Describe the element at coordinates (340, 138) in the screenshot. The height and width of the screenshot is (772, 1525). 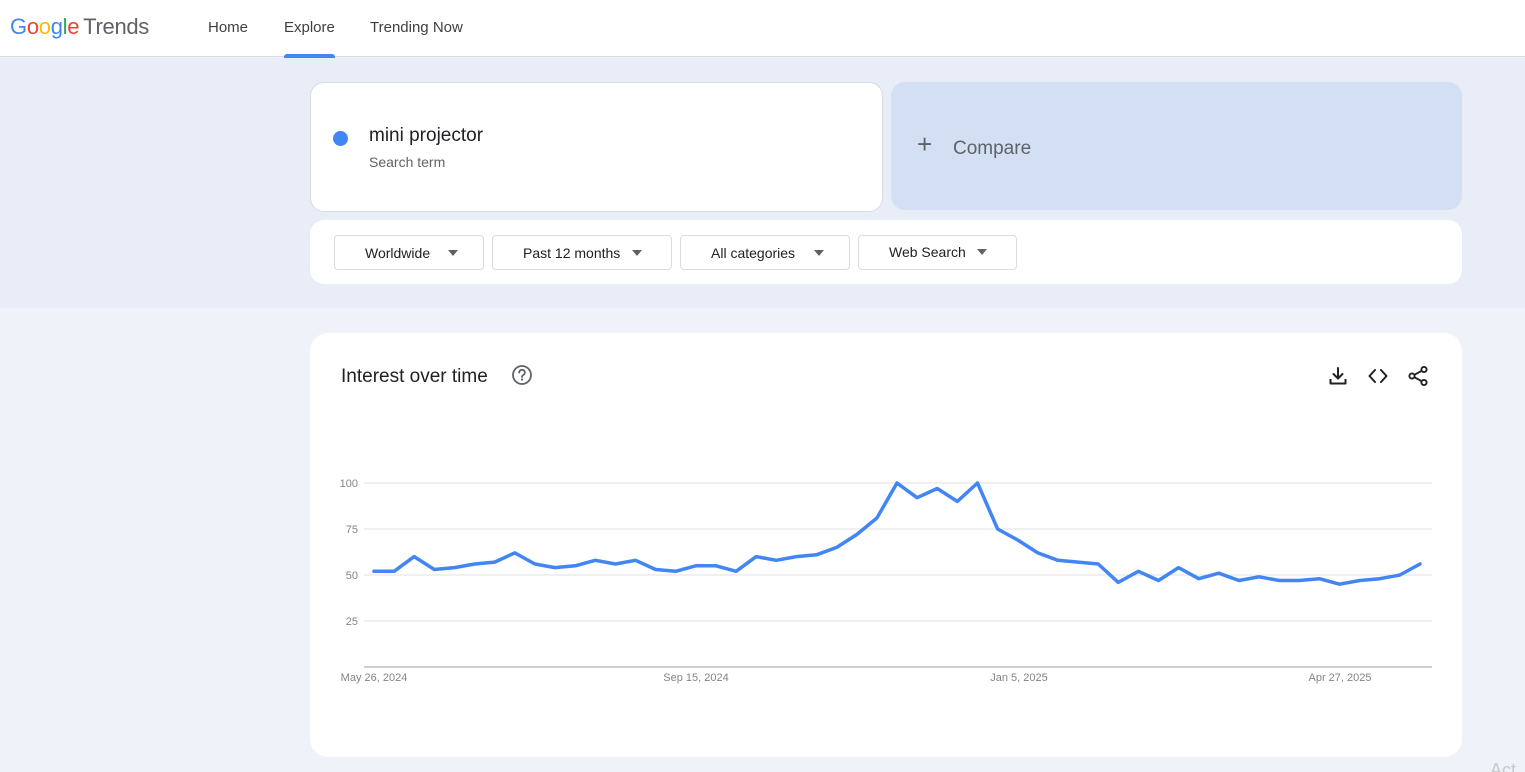
I see `term-color-dot` at that location.